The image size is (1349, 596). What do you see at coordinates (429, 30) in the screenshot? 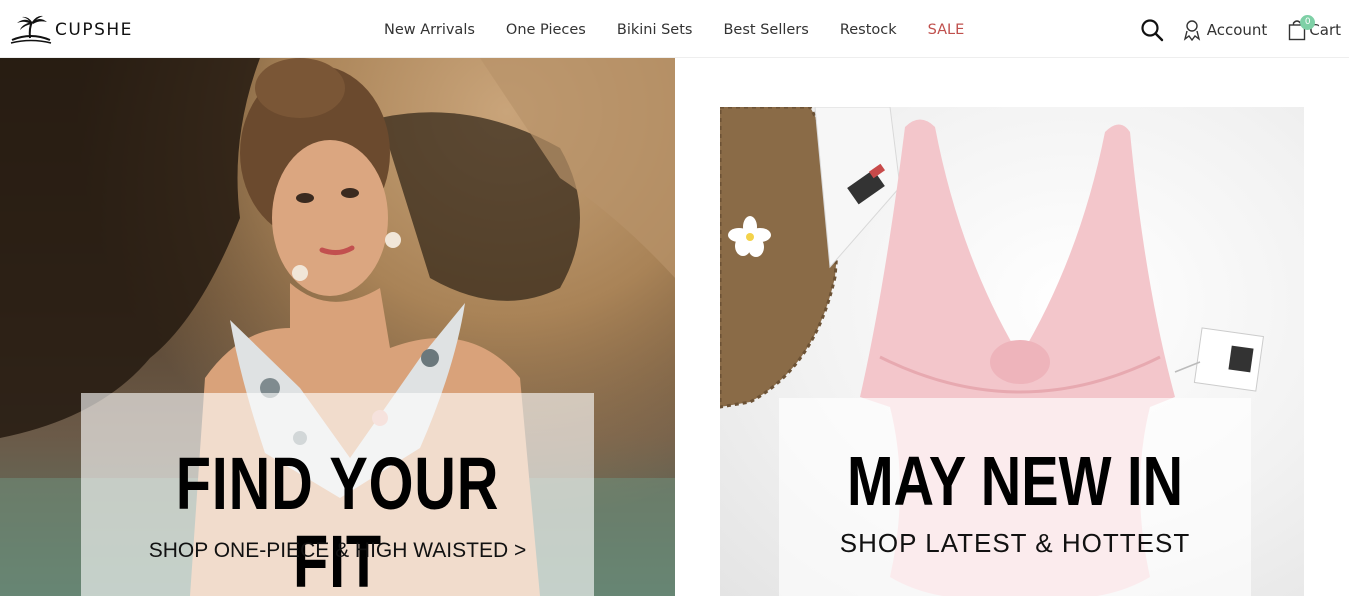
I see `nav-item-new-arrivals: New Arrivals` at bounding box center [429, 30].